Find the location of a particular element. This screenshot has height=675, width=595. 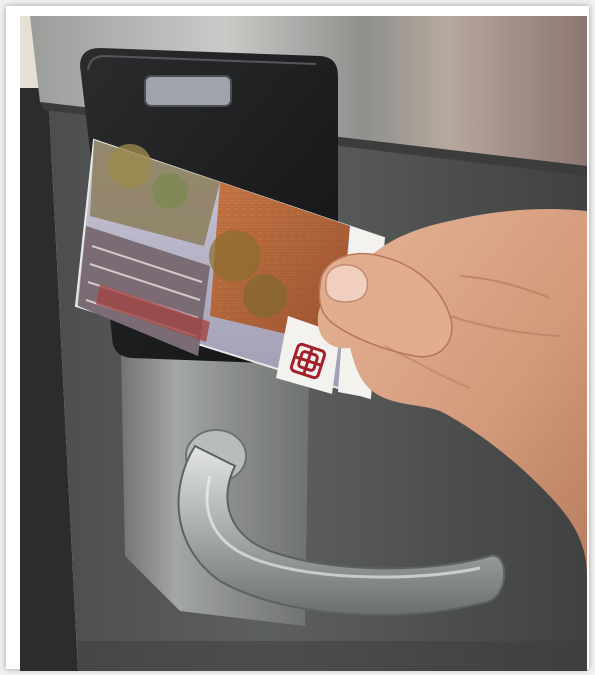

door-bottom-shadow is located at coordinates (332, 656).